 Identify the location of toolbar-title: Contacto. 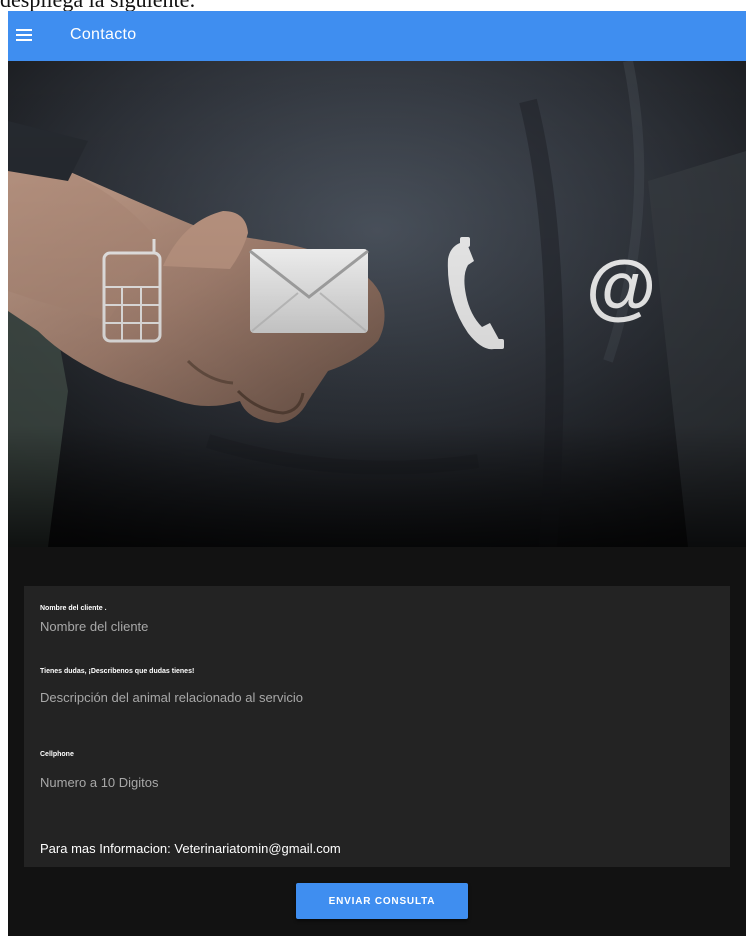
(103, 34).